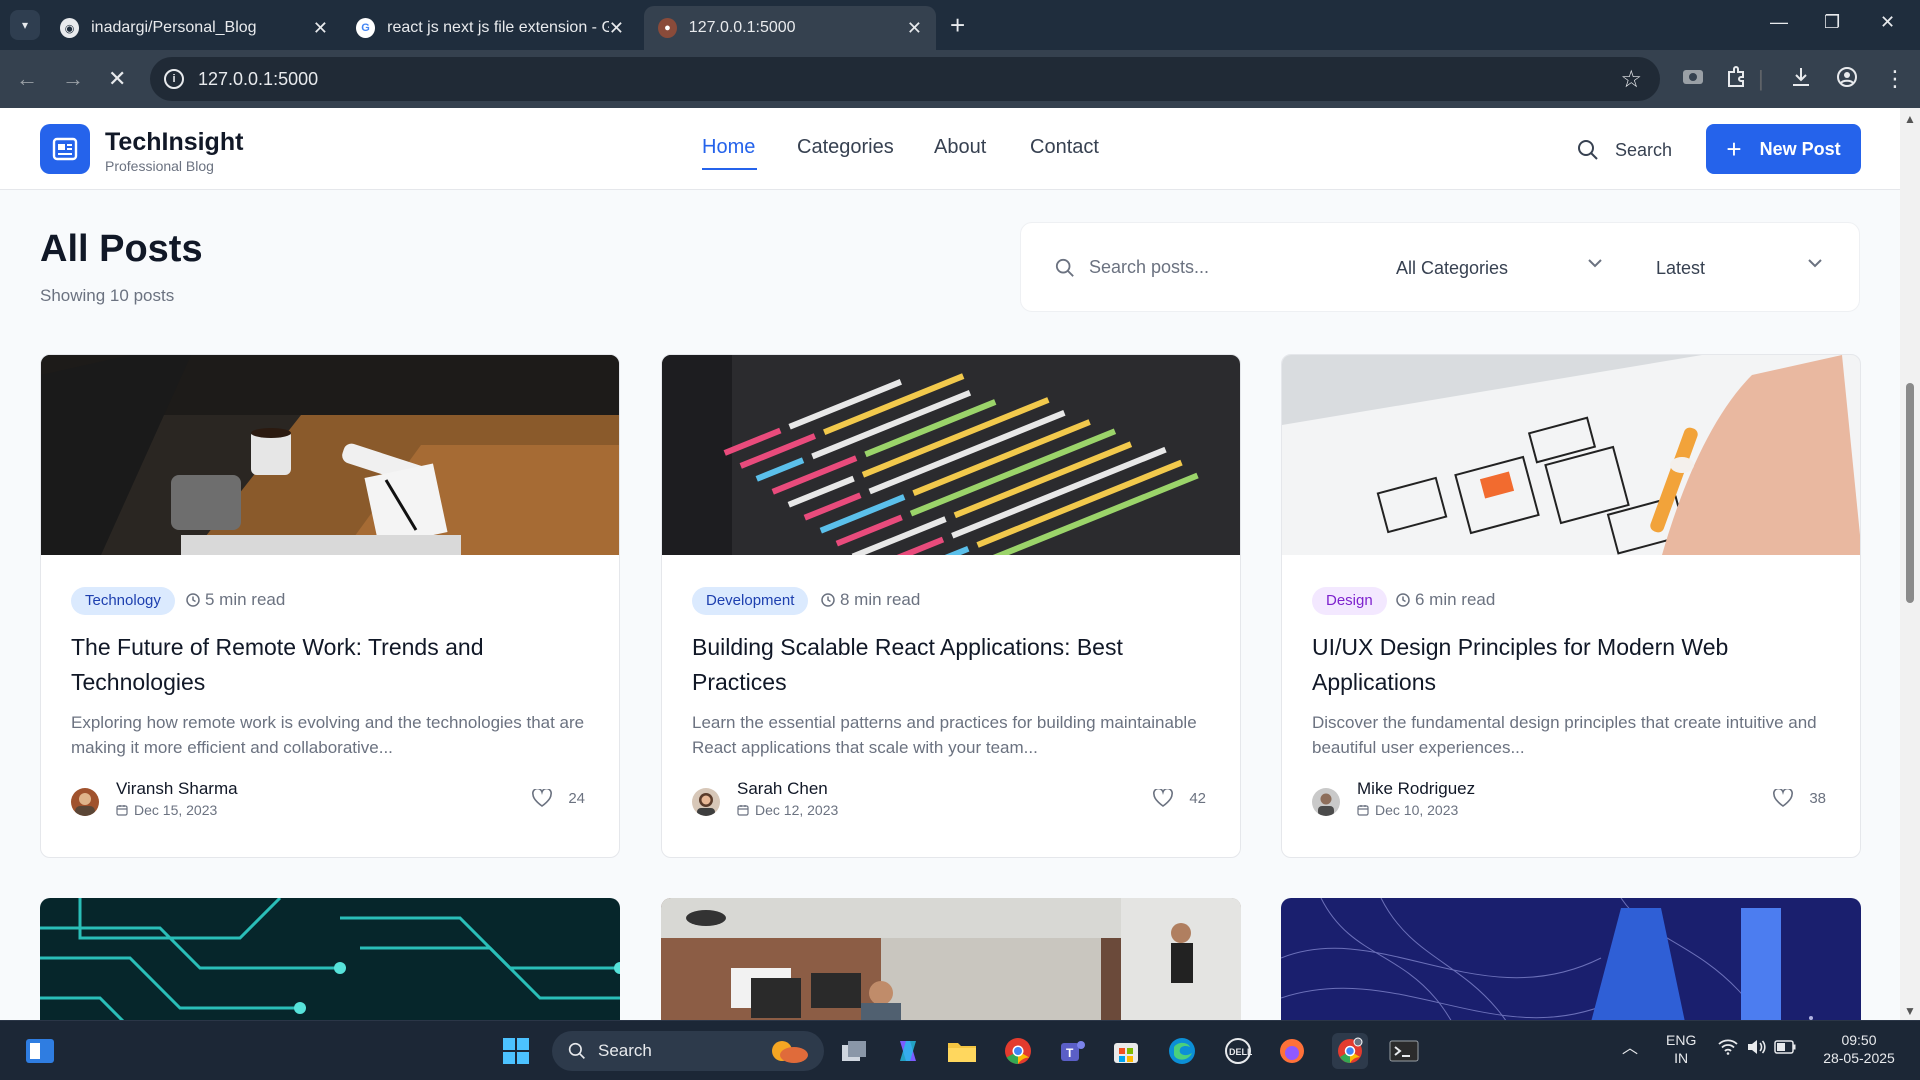 This screenshot has width=1920, height=1080. I want to click on tab-github: ◉ inadargi/Personal_Blog ✕, so click(194, 28).